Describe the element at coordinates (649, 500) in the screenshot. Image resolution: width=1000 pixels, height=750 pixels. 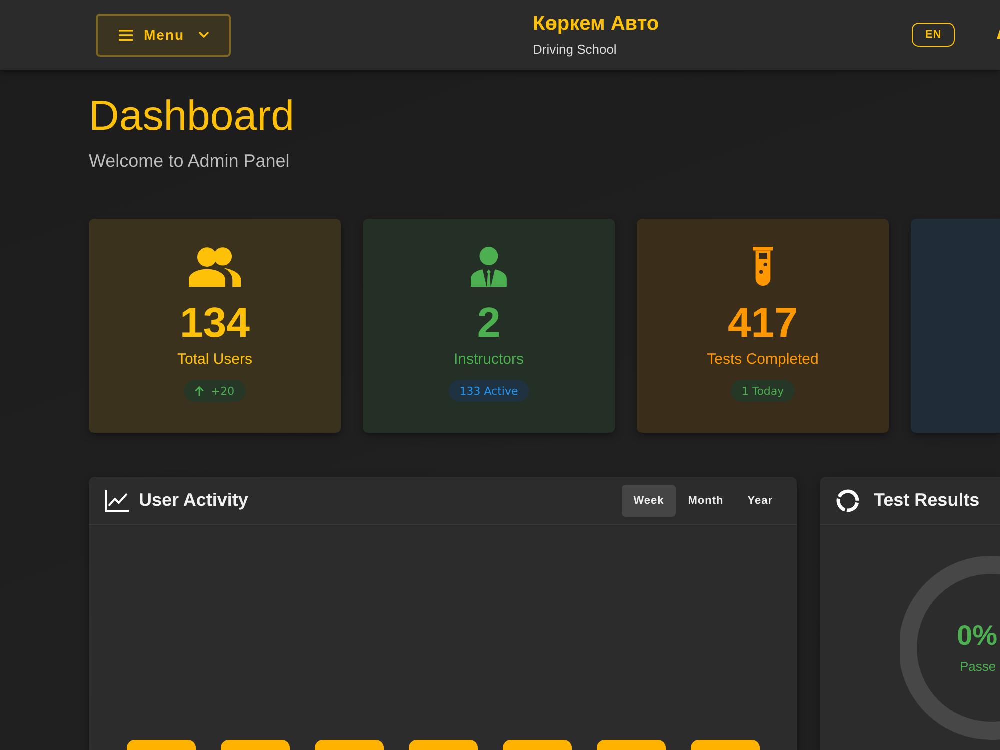
I see `period-tab: Week` at that location.